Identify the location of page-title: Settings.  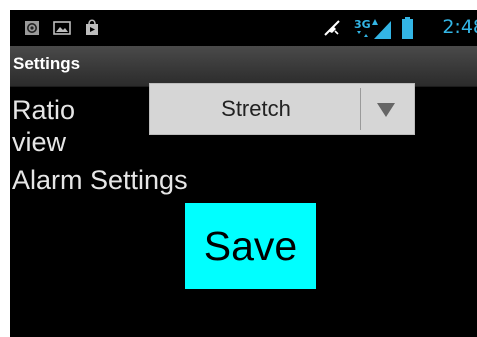
(47, 63).